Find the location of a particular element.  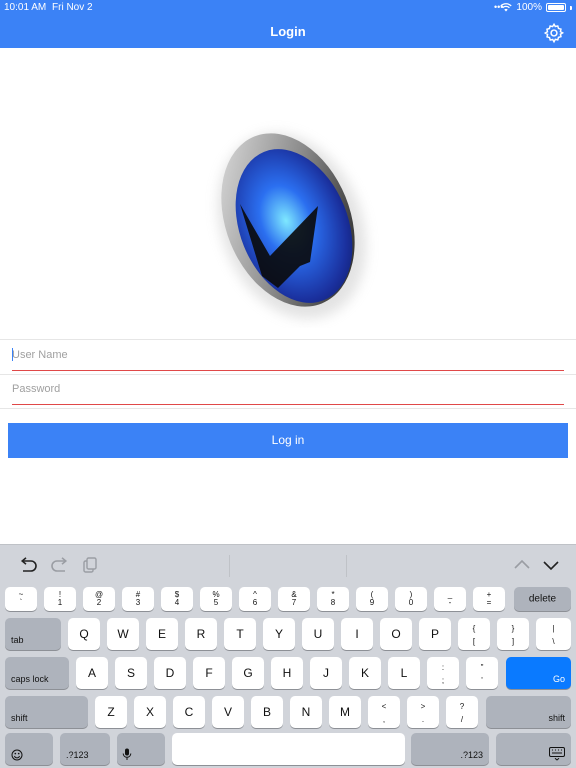

microphone-icon is located at coordinates (127, 754).